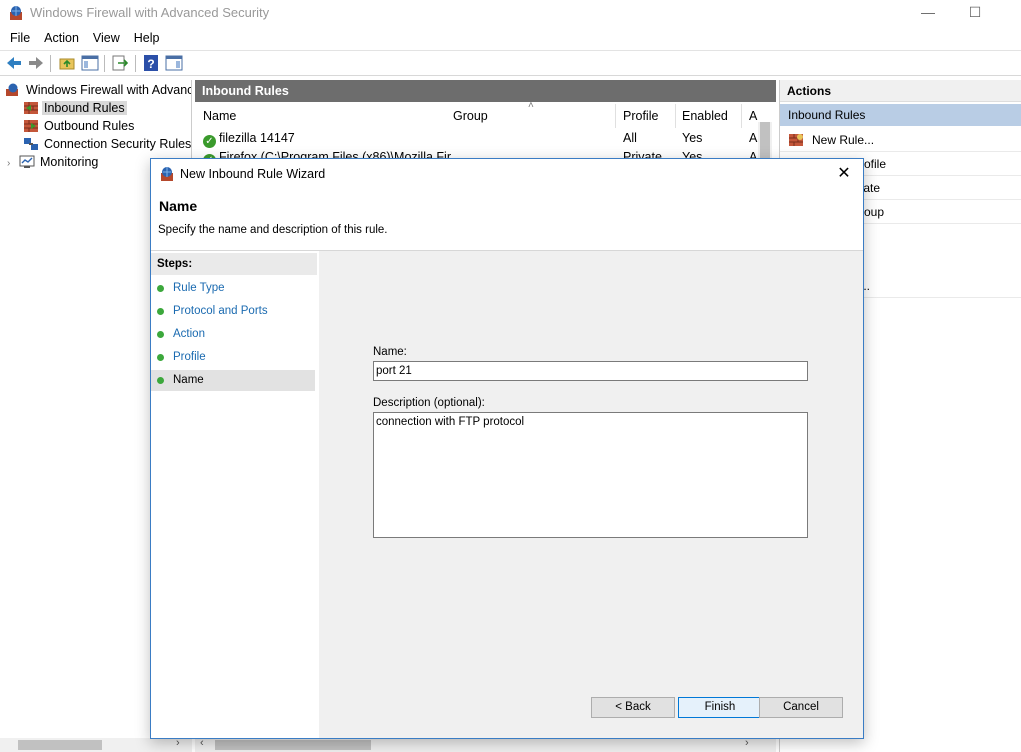  I want to click on outbound-rules-icon, so click(31, 126).